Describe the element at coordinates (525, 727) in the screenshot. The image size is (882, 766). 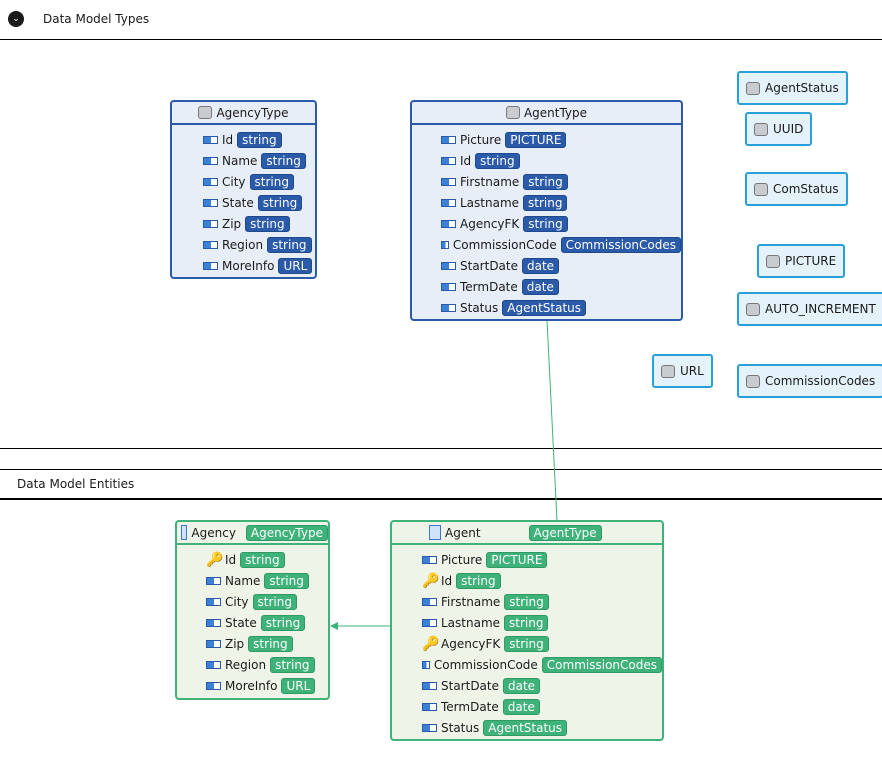
I see `field-type-chip: AgentStatus` at that location.